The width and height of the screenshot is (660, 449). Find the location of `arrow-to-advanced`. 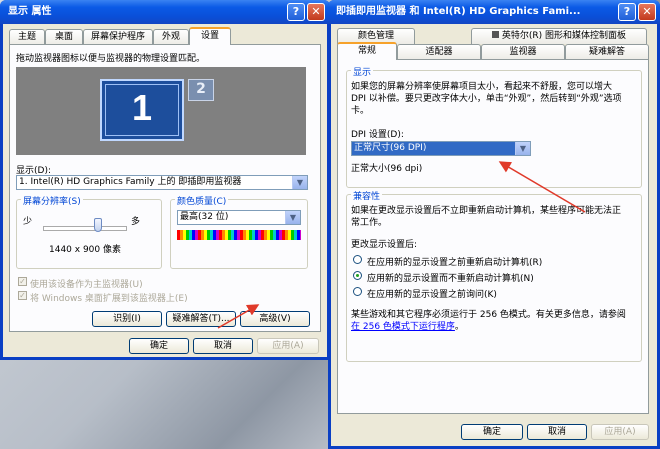

arrow-to-advanced is located at coordinates (238, 316).